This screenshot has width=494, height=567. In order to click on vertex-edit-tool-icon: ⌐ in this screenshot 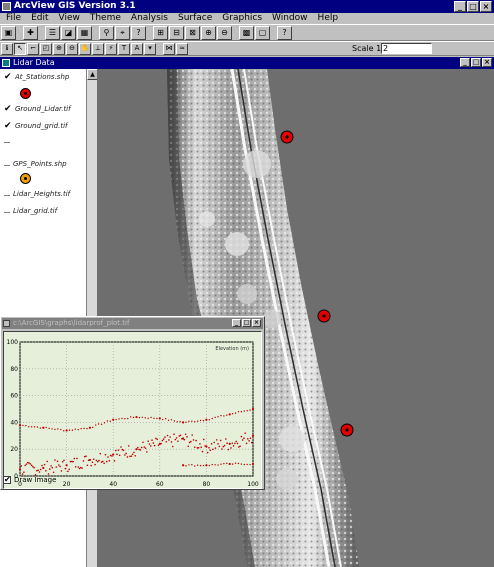, I will do `click(33, 48)`.